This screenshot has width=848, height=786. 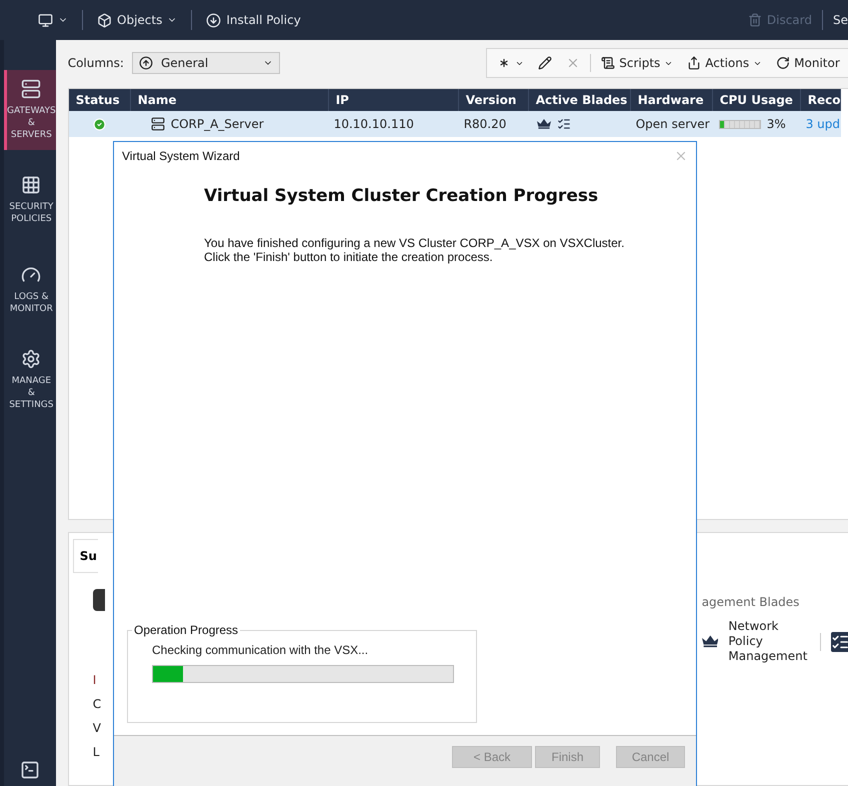 I want to click on pencil-icon, so click(x=545, y=63).